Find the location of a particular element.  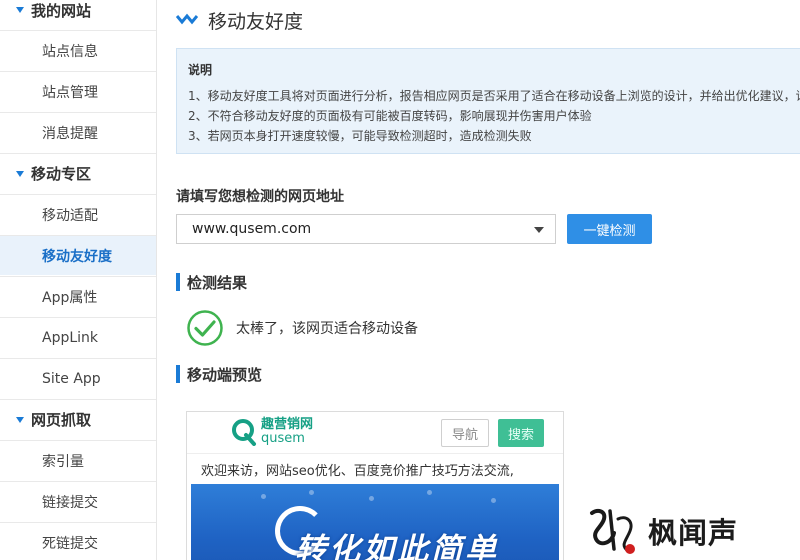

preview-section-heading: 移动端预览 is located at coordinates (219, 374).